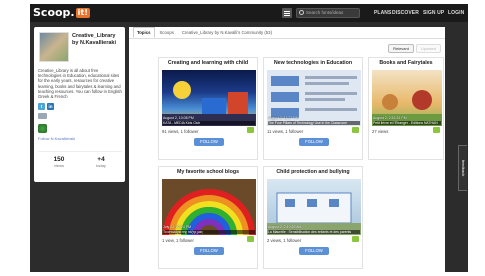 The image size is (485, 276). What do you see at coordinates (313, 63) in the screenshot?
I see `topic-title: New technologies in Education` at bounding box center [313, 63].